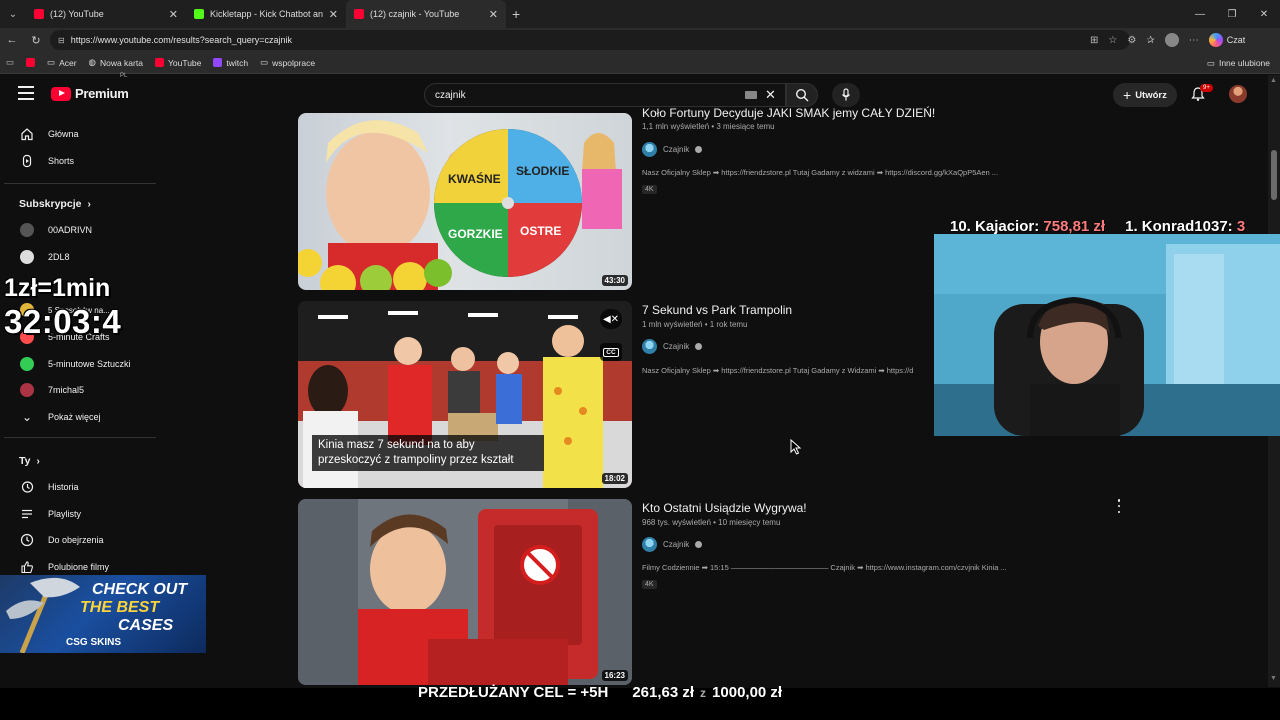  What do you see at coordinates (1131, 40) in the screenshot?
I see `extensions-icon: ⚙` at bounding box center [1131, 40].